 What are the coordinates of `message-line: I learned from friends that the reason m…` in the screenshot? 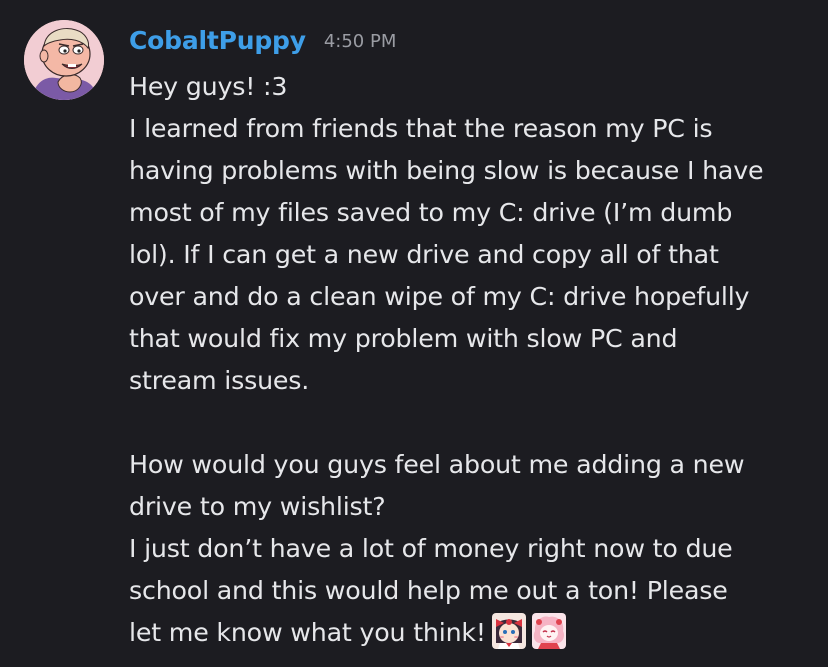 It's located at (421, 128).